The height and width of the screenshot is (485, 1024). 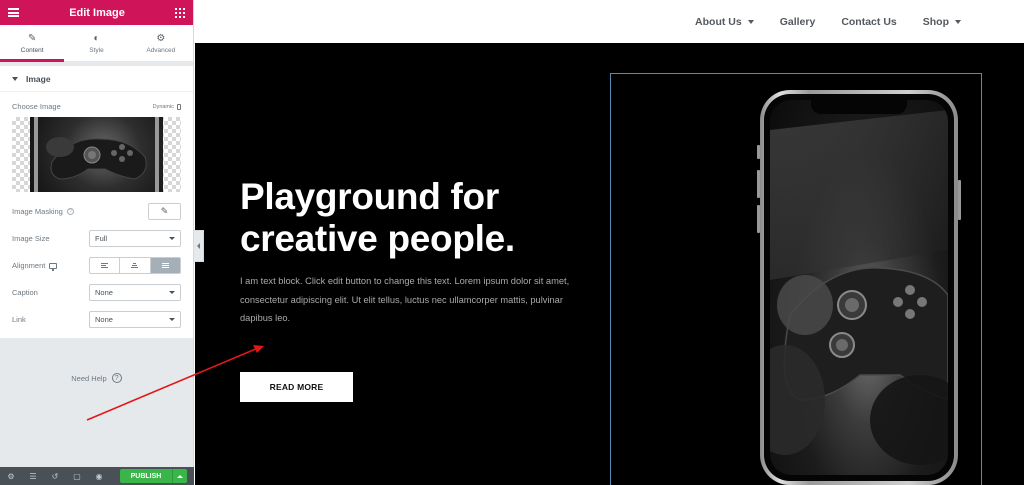 I want to click on tab-style-label: Style, so click(x=96, y=50).